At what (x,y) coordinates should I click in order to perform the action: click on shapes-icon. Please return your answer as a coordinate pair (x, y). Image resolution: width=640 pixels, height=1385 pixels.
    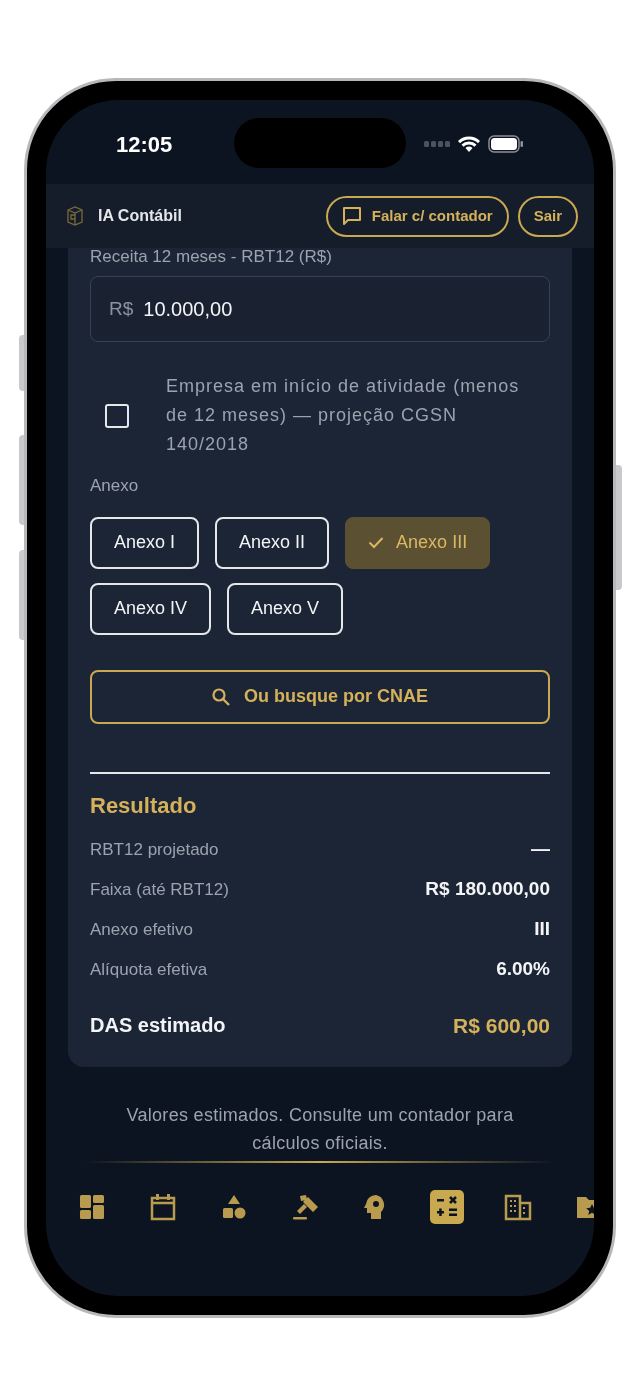
    Looking at the image, I should click on (234, 1207).